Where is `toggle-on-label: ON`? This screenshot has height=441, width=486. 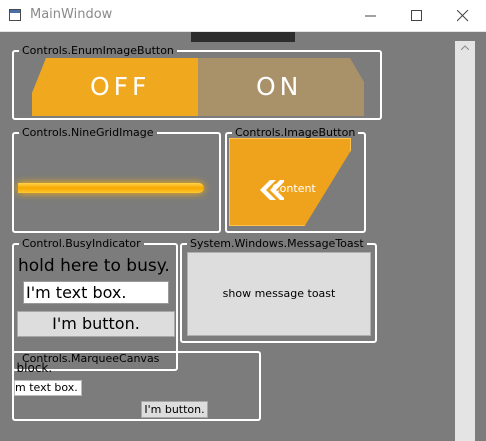
toggle-on-label: ON is located at coordinates (279, 86).